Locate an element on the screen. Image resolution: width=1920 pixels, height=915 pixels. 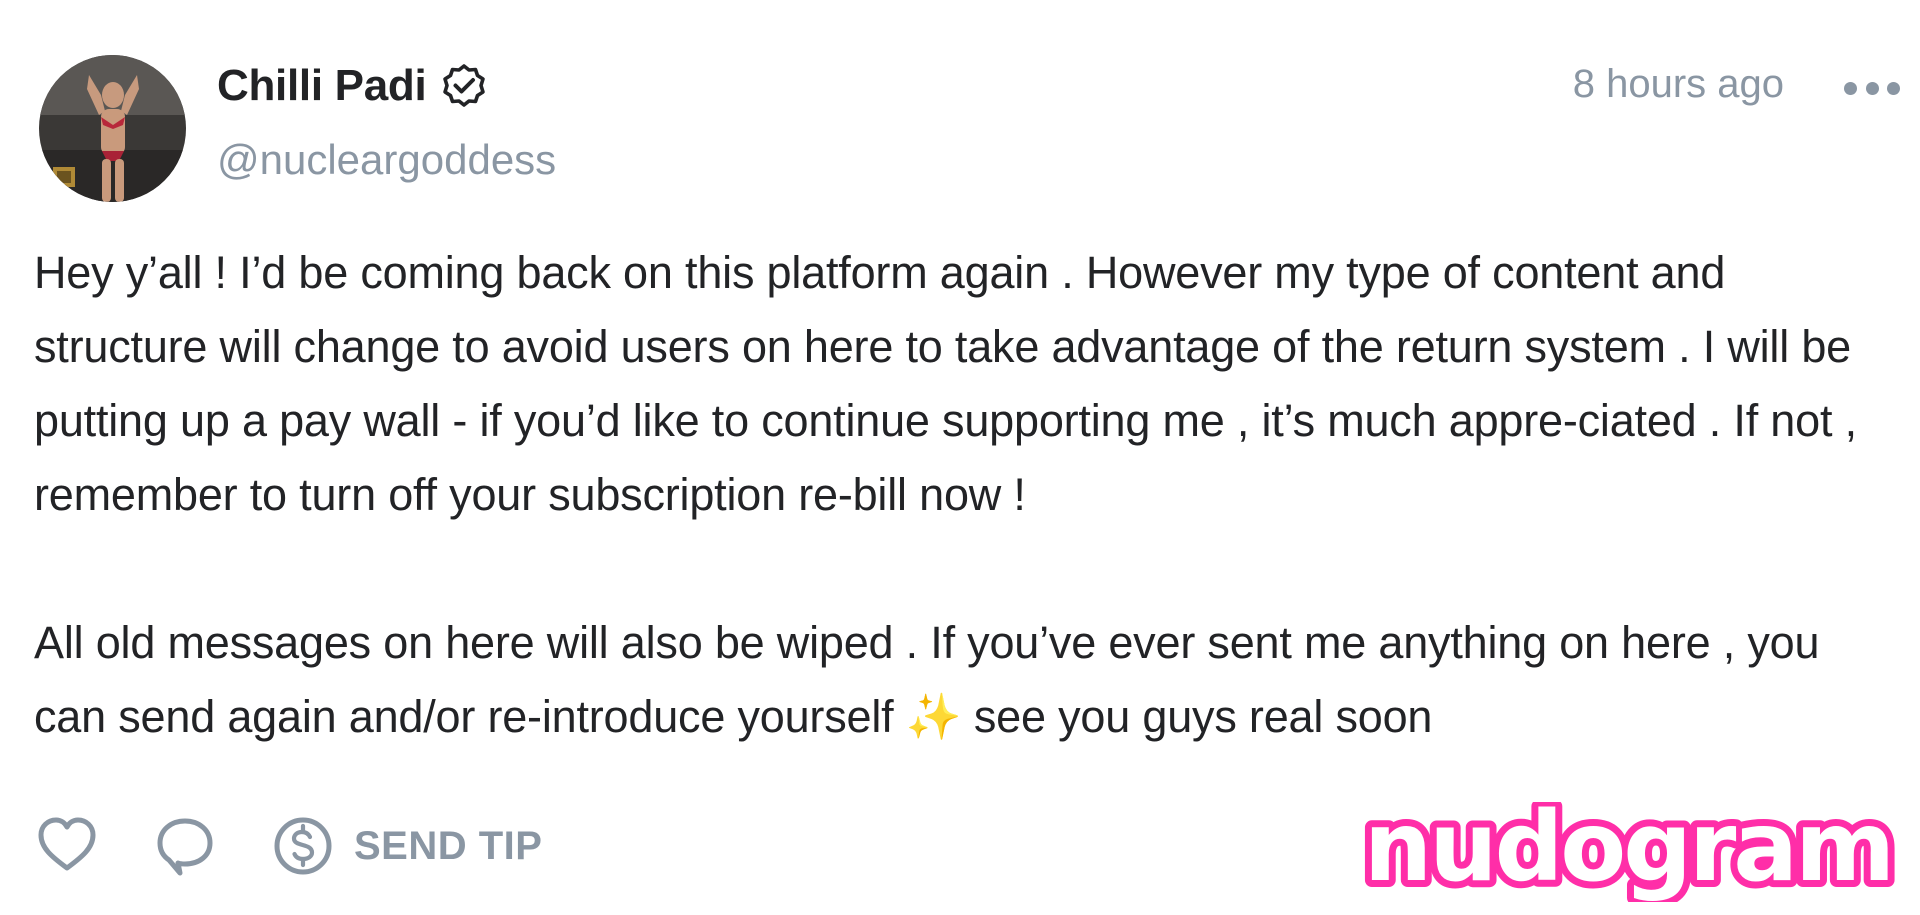
like-button is located at coordinates (67, 846).